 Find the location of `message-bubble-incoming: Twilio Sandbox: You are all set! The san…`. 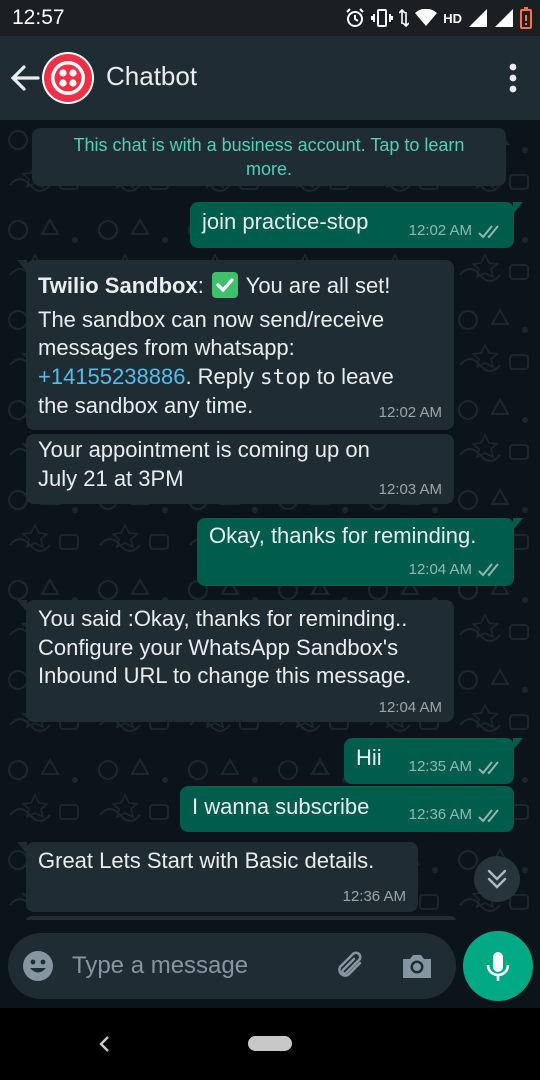

message-bubble-incoming: Twilio Sandbox: You are all set! The san… is located at coordinates (235, 345).